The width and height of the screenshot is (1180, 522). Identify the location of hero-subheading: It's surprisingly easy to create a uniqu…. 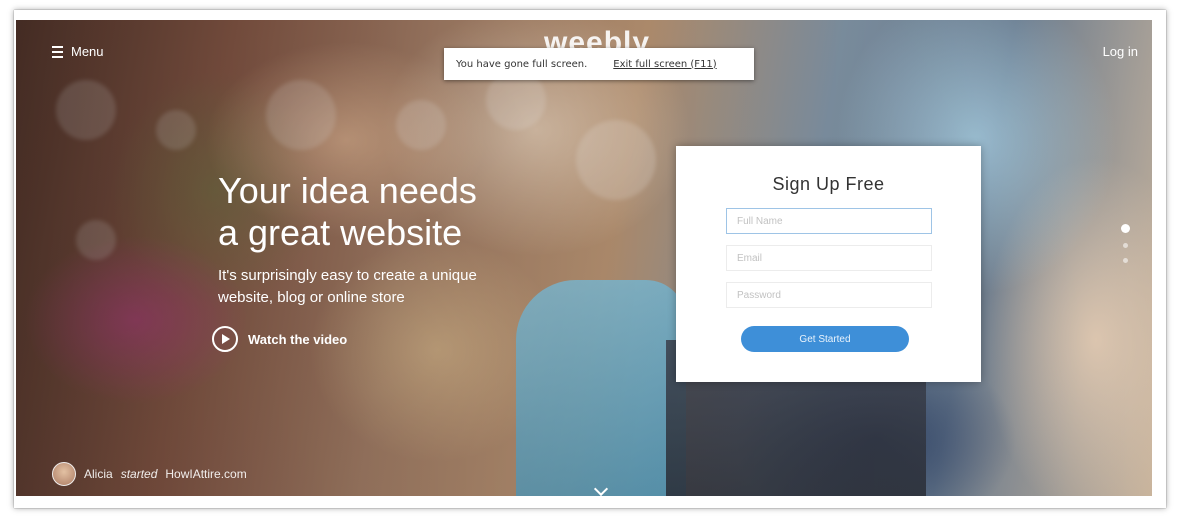
(347, 286).